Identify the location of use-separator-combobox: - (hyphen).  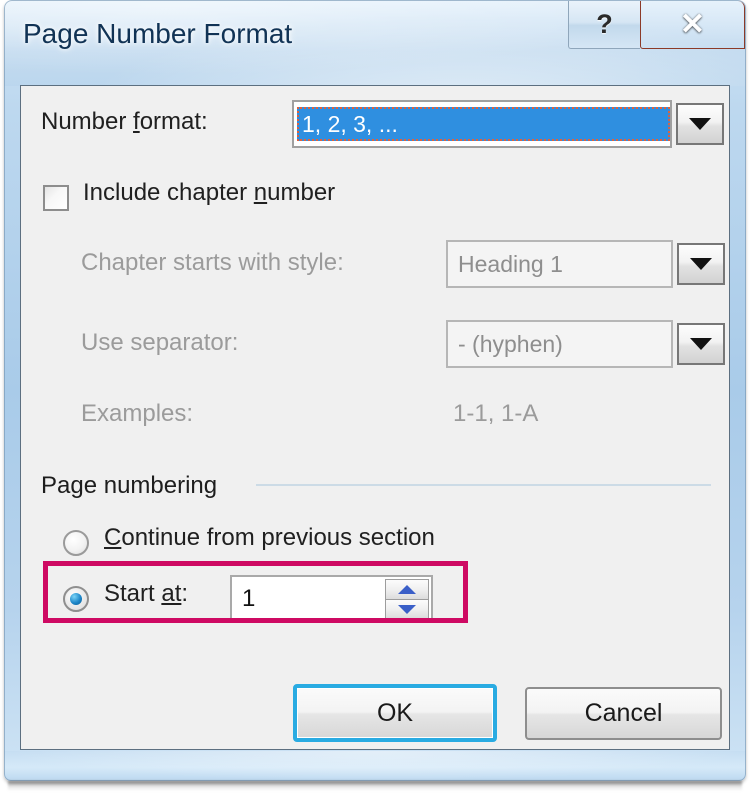
(559, 344).